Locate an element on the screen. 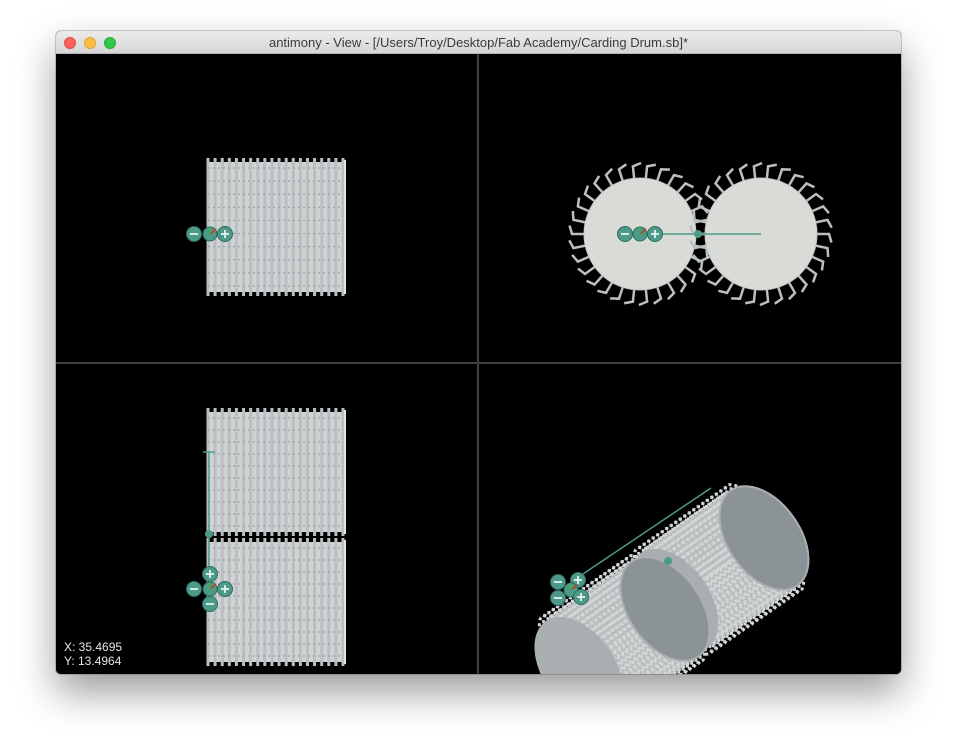 This screenshot has width=957, height=755. cursor-x: X: 35.4695 is located at coordinates (93, 647).